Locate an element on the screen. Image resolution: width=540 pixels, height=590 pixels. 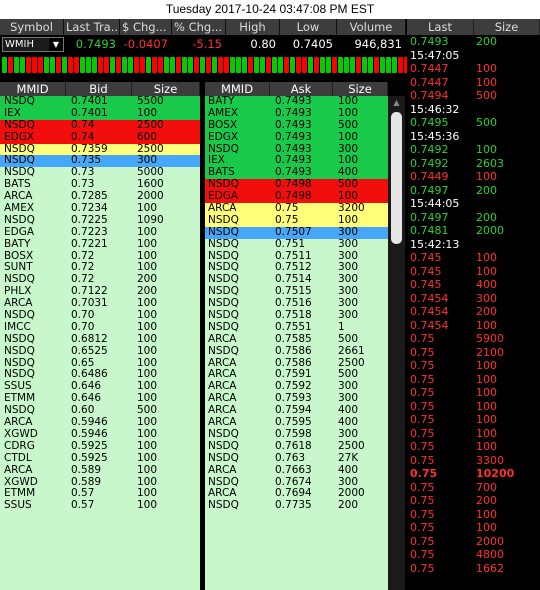
ask-row: NSDQ 0.7586 2661 is located at coordinates (296, 351).